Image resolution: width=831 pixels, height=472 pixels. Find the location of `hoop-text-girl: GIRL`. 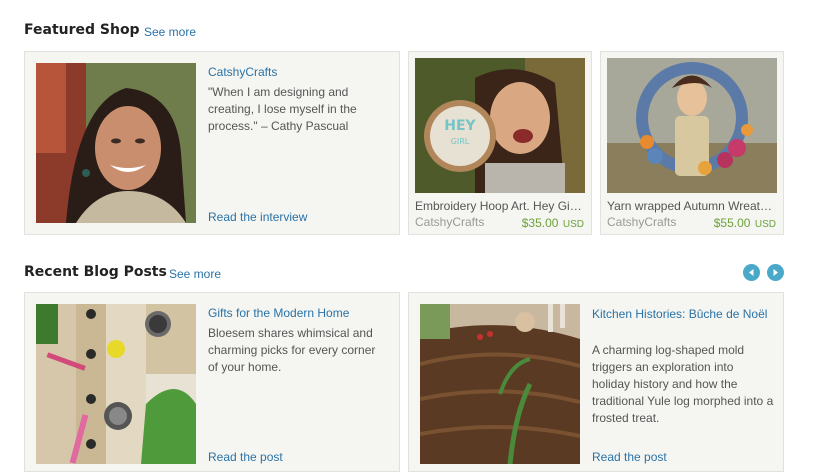

hoop-text-girl: GIRL is located at coordinates (460, 141).